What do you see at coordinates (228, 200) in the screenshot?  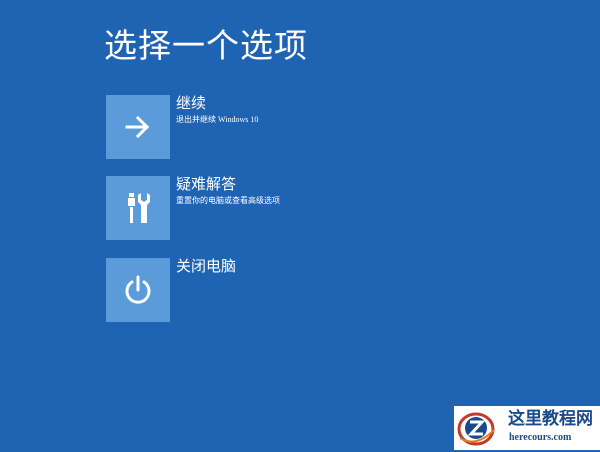 I see `option-troubleshoot-description: 重置你的电脑或查看高级选项` at bounding box center [228, 200].